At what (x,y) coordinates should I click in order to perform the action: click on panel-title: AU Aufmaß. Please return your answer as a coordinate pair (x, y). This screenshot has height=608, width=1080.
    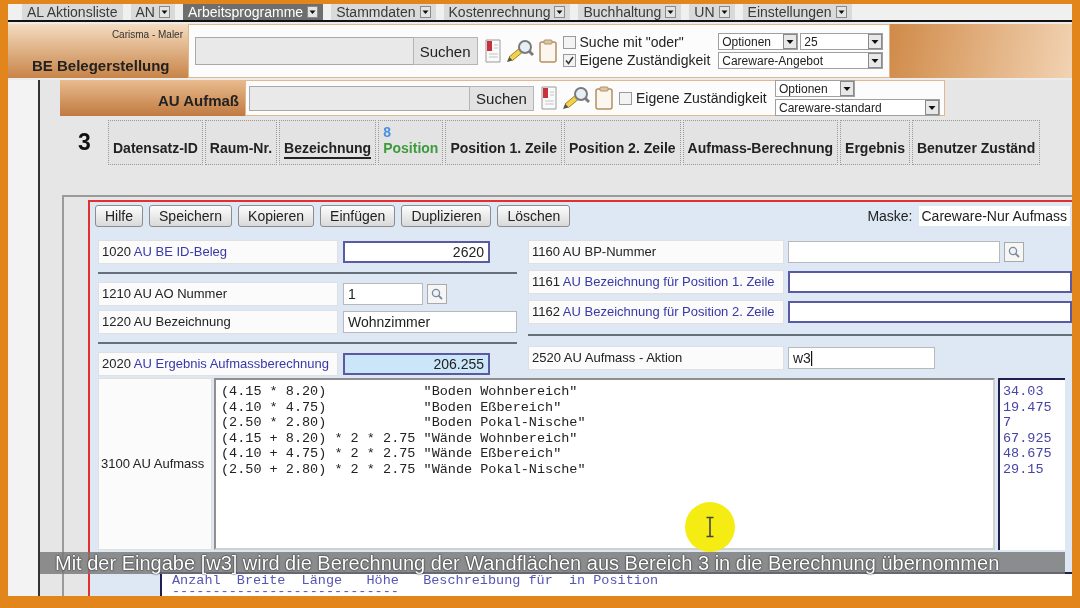
    Looking at the image, I should click on (198, 100).